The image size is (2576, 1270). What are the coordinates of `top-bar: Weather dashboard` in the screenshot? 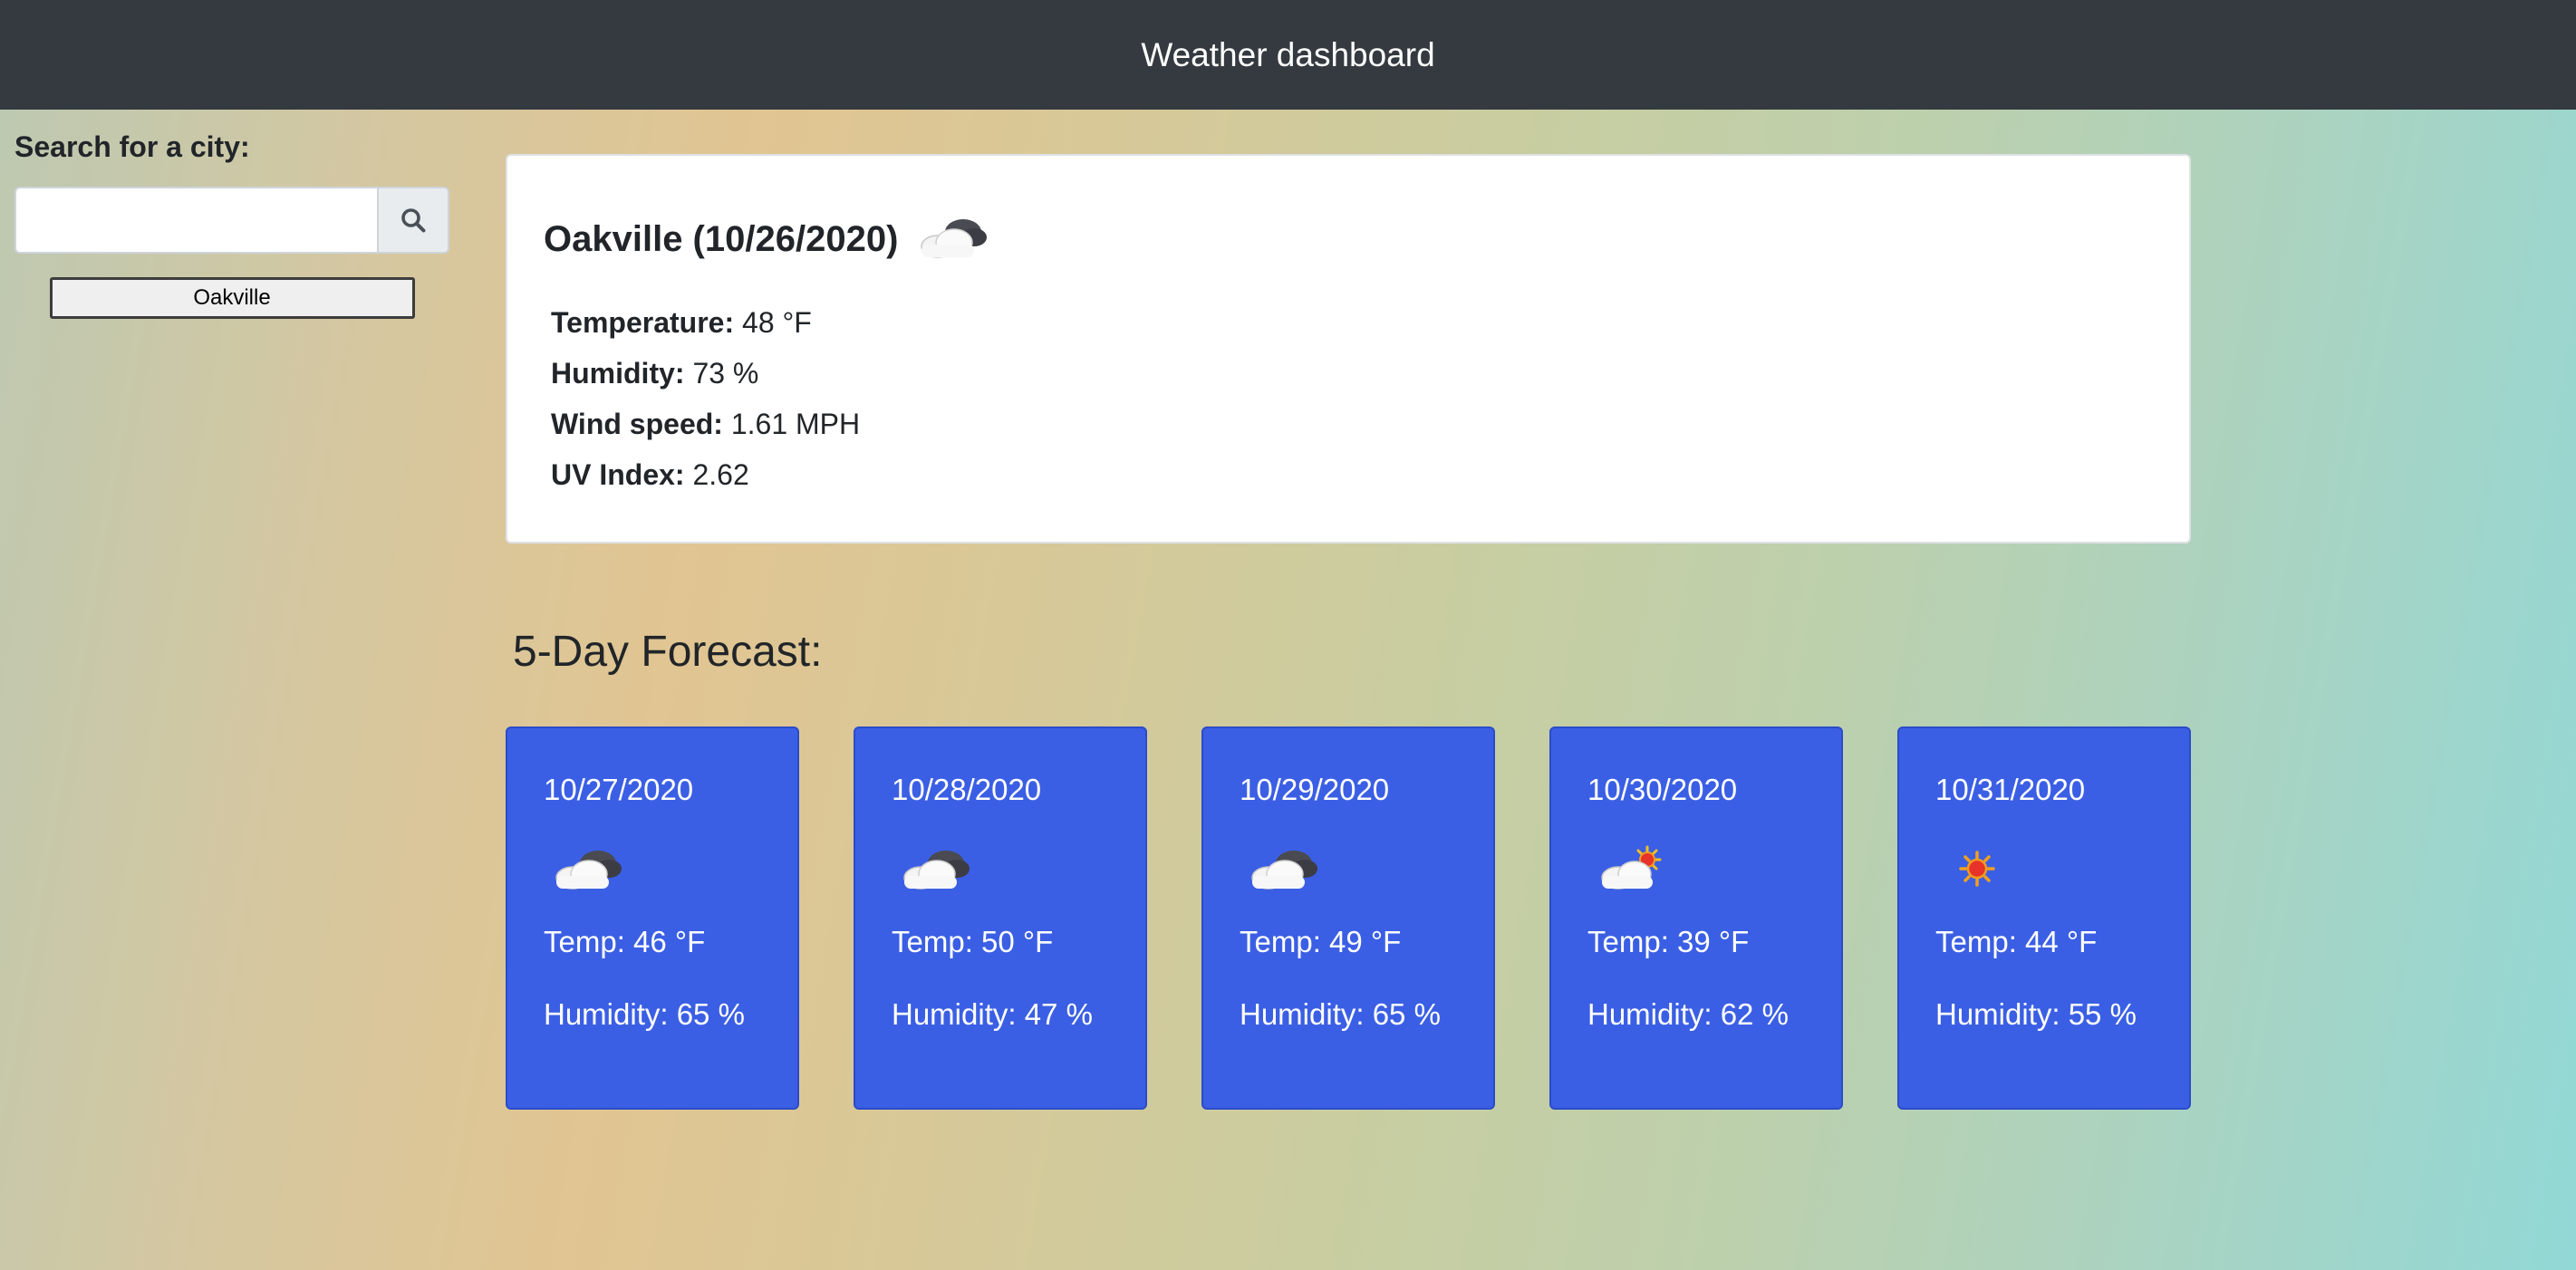 It's located at (1288, 55).